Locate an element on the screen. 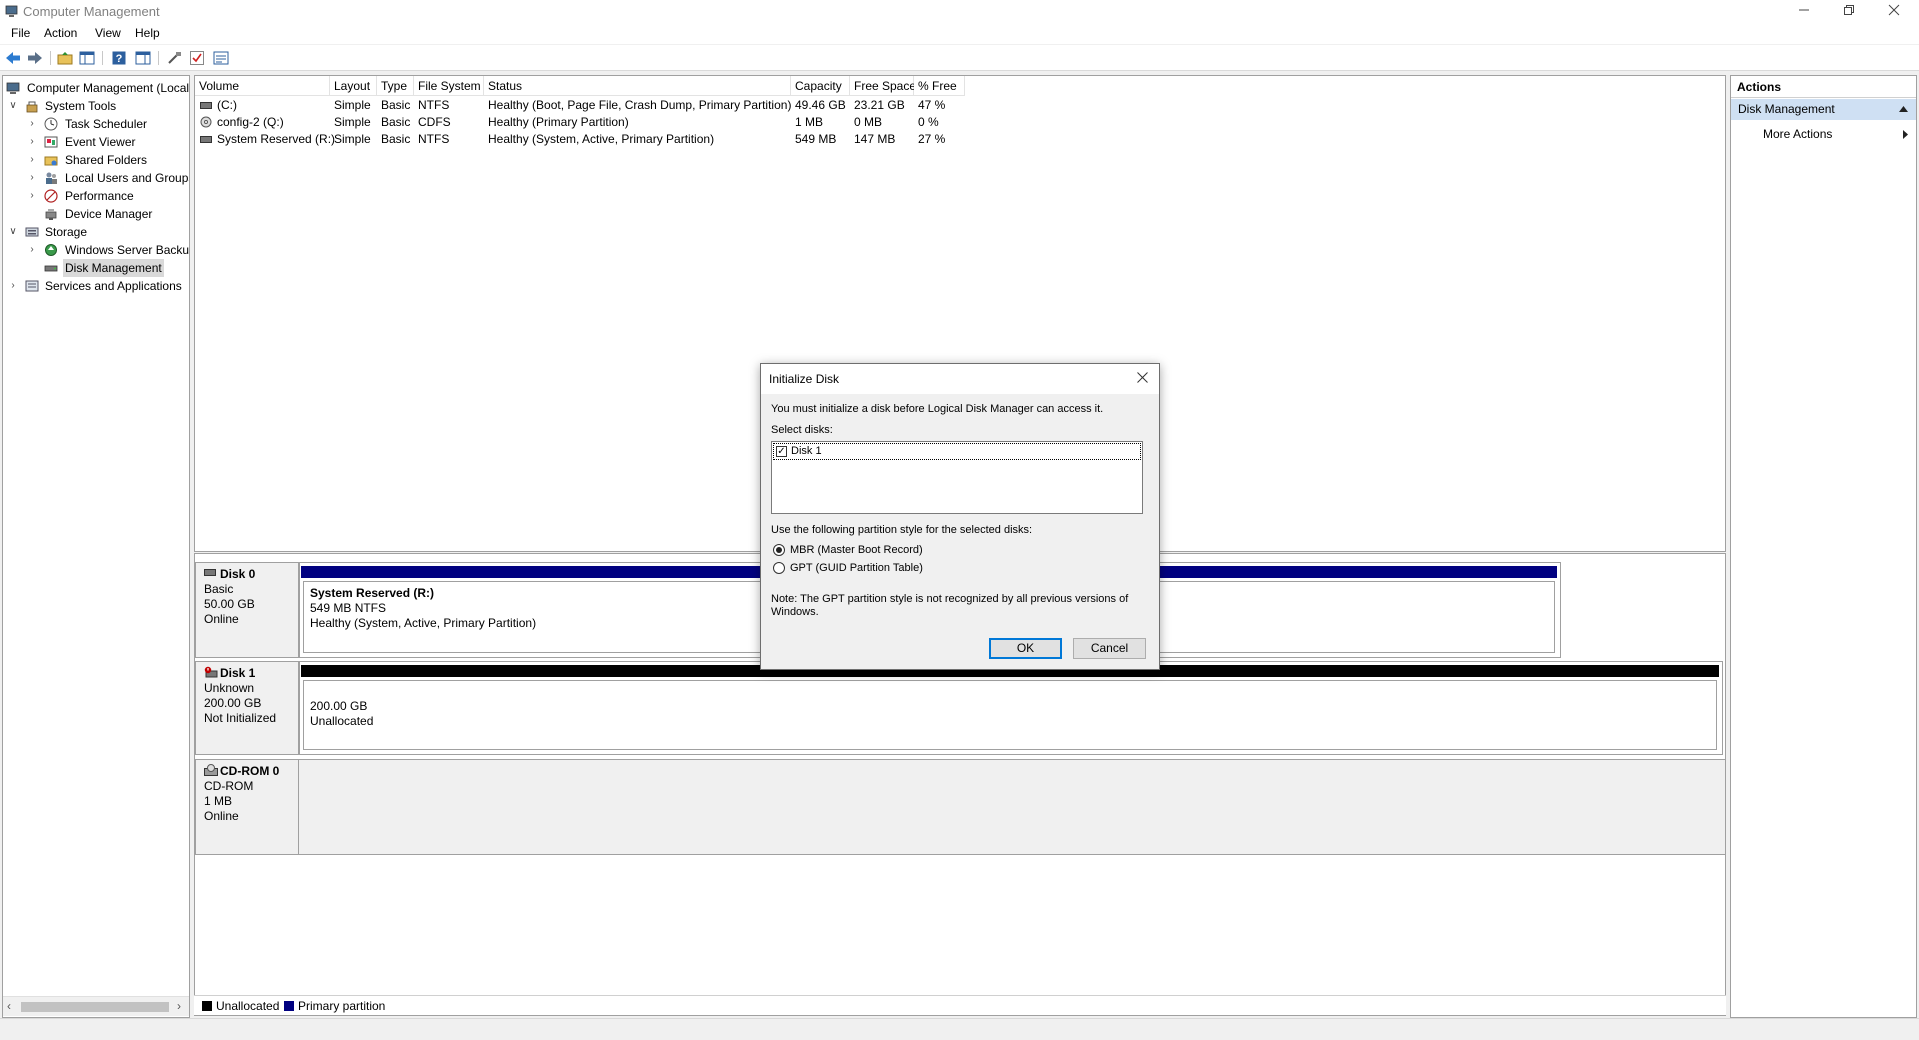  tree-horizontal-scrollbar: ‹ › is located at coordinates (96, 1006).